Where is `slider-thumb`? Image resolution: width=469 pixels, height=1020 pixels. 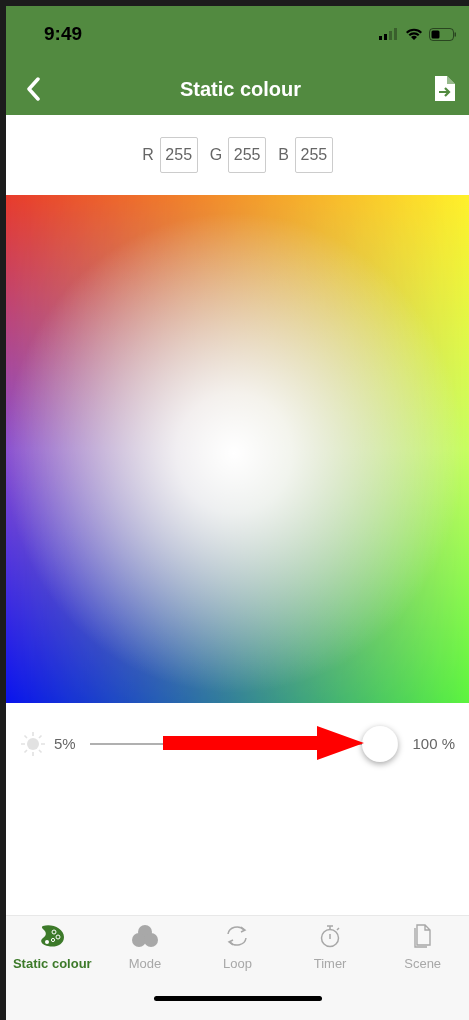 slider-thumb is located at coordinates (380, 744).